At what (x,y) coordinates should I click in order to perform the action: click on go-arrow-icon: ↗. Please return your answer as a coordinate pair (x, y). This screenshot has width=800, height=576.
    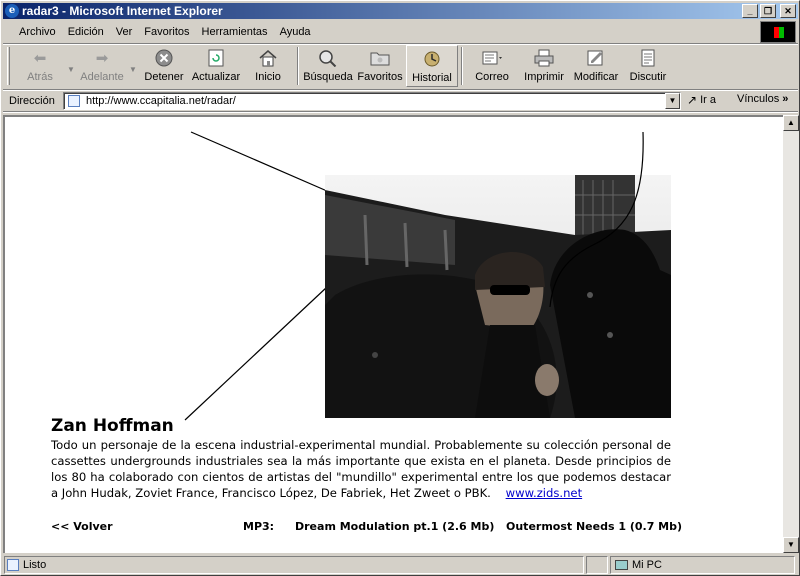
    Looking at the image, I should click on (692, 100).